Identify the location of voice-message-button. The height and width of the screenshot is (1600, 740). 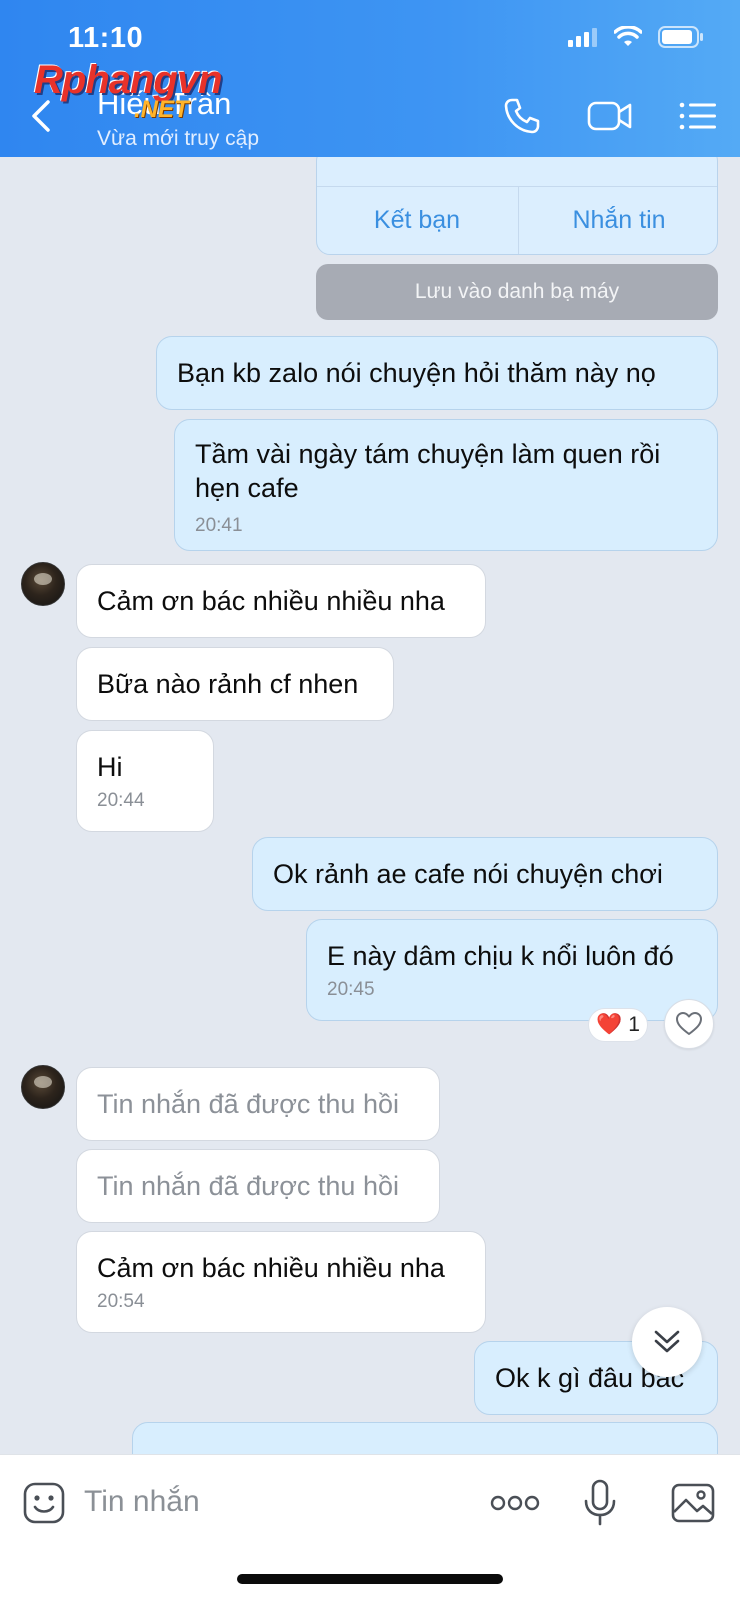
(600, 1503).